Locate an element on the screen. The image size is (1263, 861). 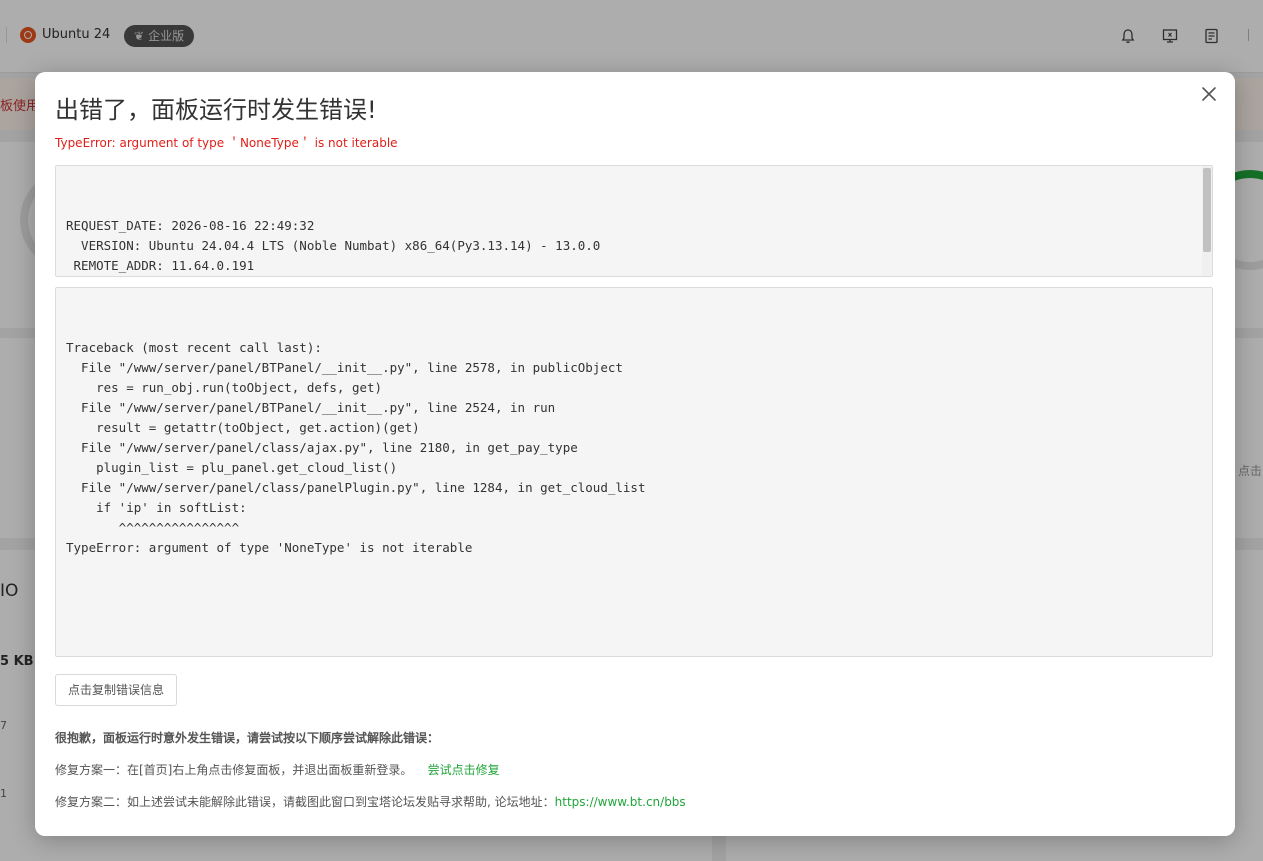
dialog-title: 出错了，面板运行时发生错误! is located at coordinates (216, 110).